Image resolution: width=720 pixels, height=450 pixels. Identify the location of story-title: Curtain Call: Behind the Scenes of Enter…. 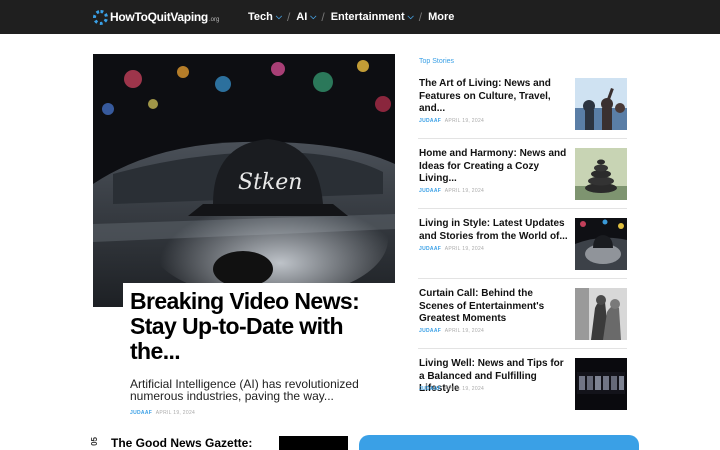
(494, 307).